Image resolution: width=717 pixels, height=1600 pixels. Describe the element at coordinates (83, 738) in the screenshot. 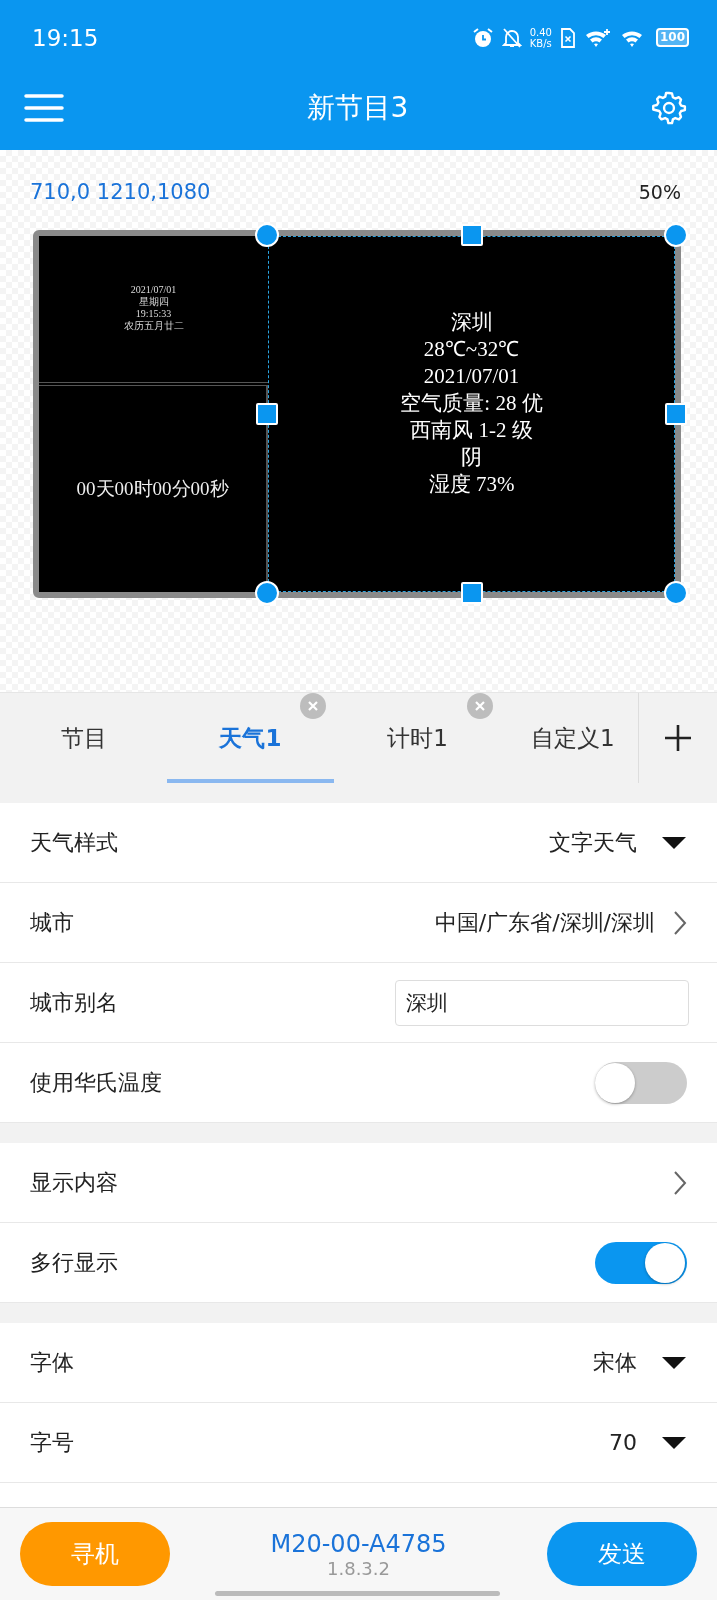

I see `tab: 节目` at that location.